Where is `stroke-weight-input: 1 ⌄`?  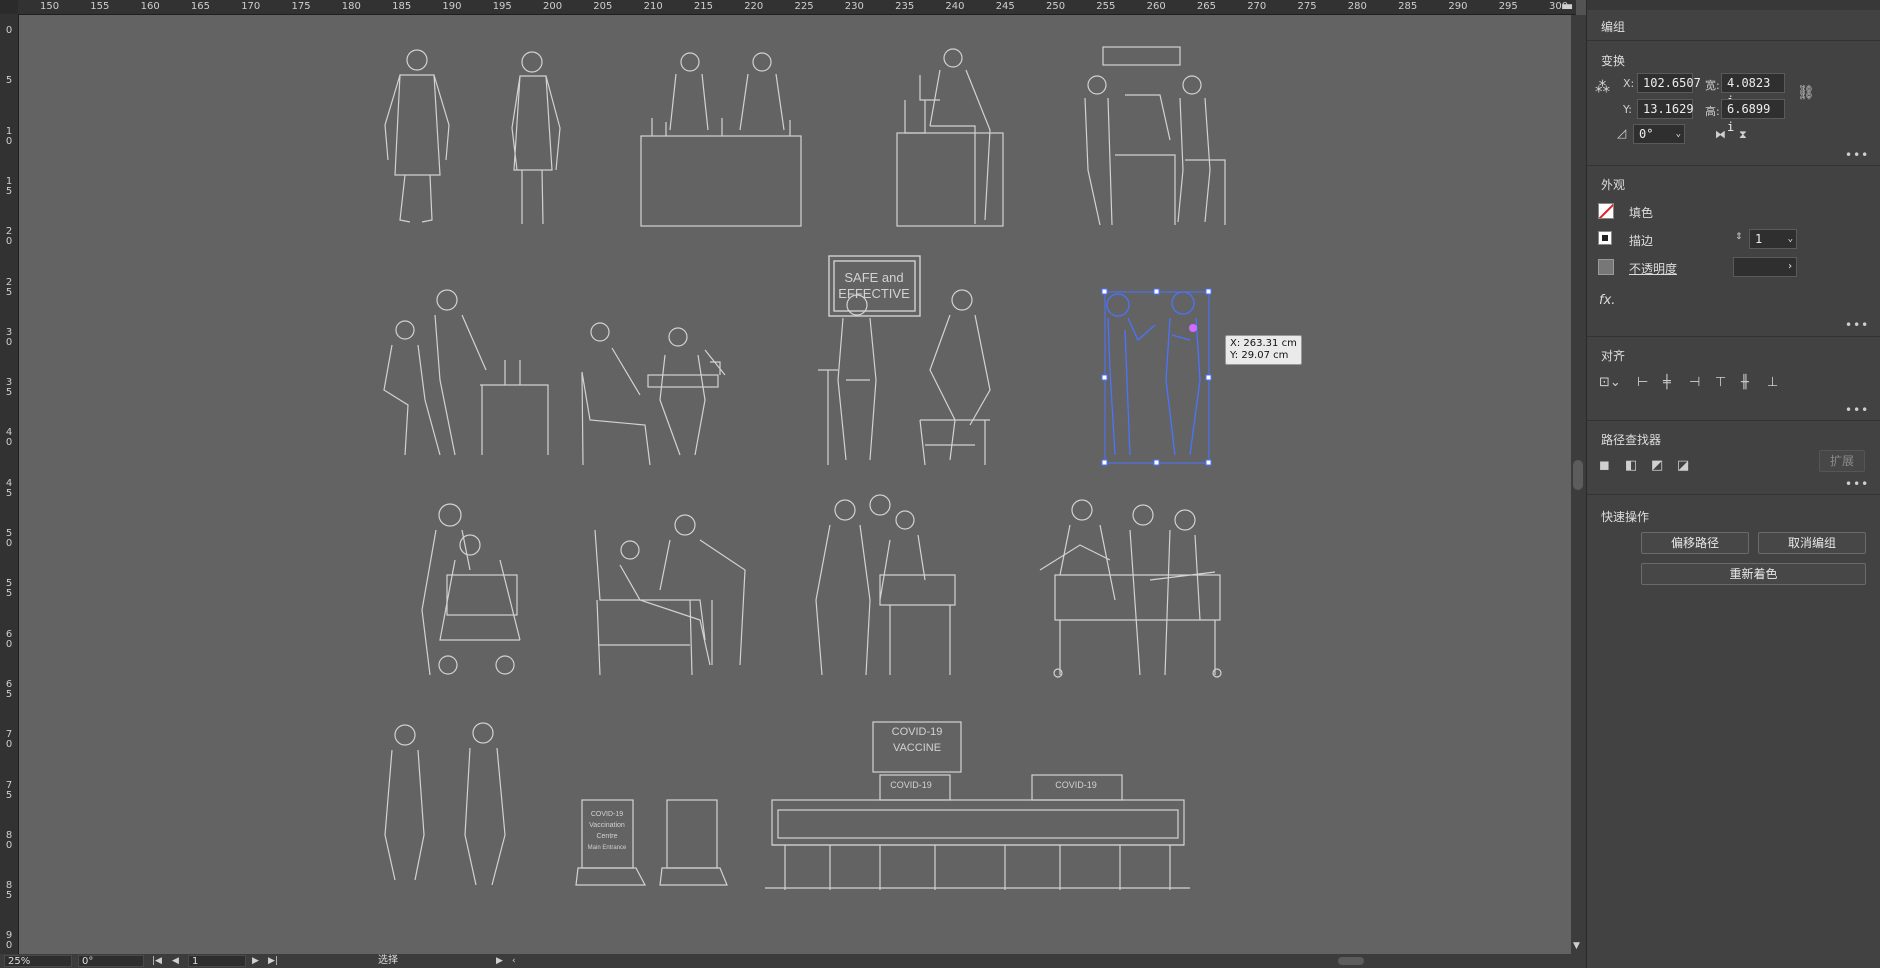 stroke-weight-input: 1 ⌄ is located at coordinates (1773, 239).